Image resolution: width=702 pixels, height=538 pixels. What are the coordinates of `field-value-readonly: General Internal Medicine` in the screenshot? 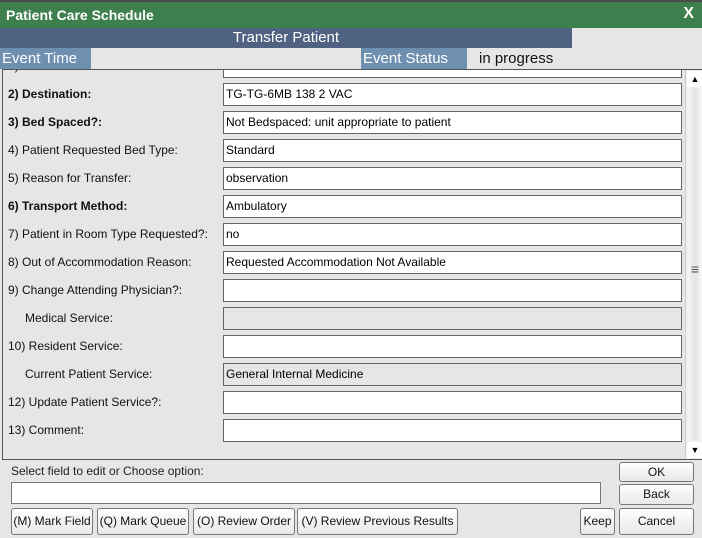 It's located at (452, 374).